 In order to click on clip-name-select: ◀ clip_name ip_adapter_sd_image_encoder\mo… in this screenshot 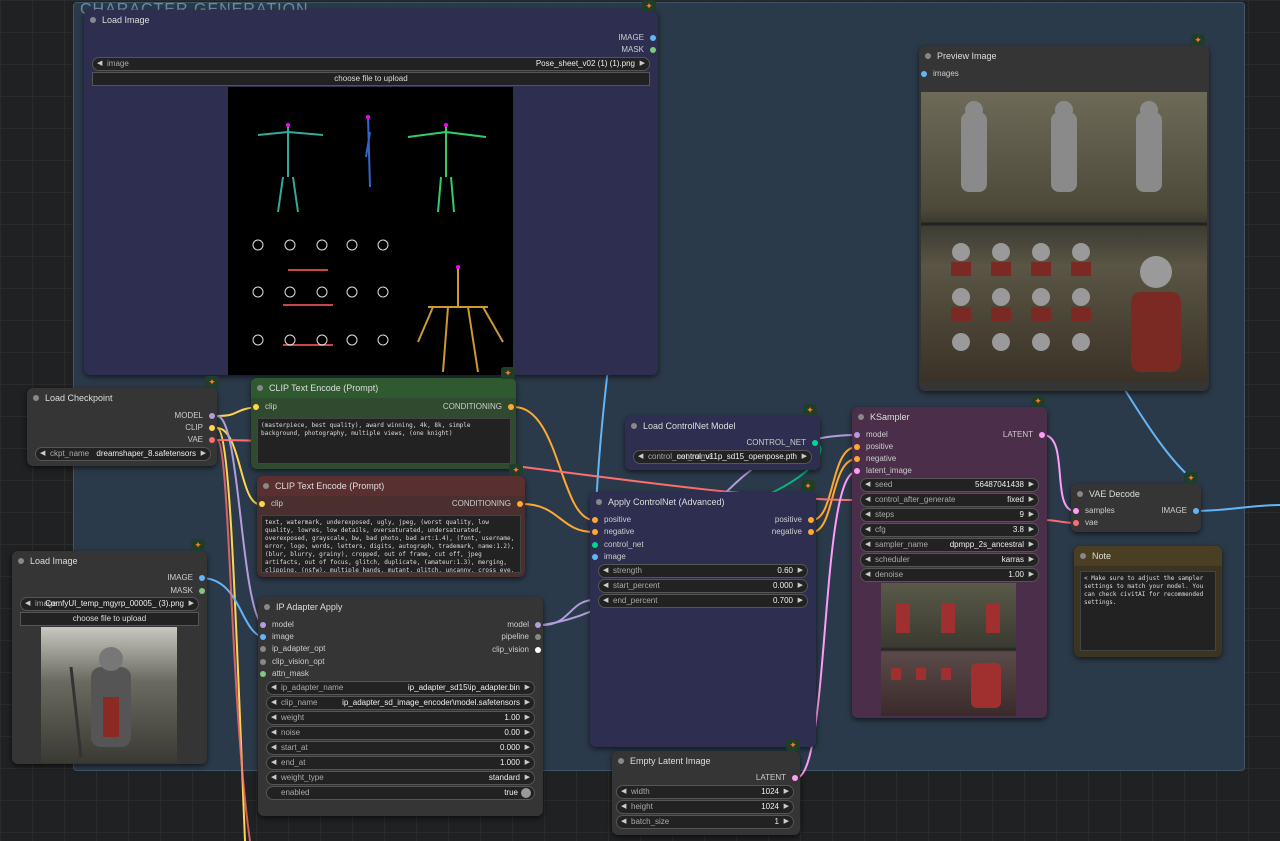, I will do `click(400, 703)`.